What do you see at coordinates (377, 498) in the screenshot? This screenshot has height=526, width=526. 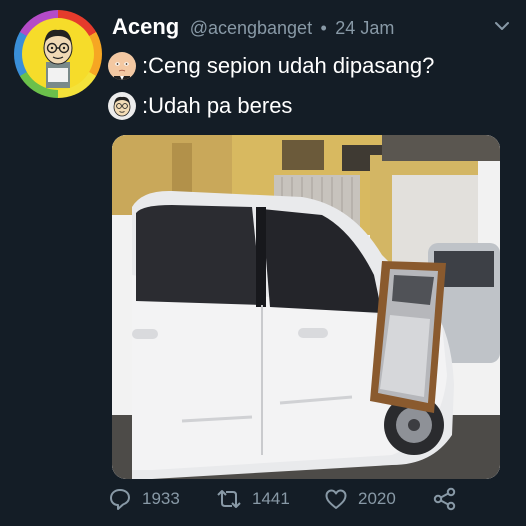 I see `like-count: 2020` at bounding box center [377, 498].